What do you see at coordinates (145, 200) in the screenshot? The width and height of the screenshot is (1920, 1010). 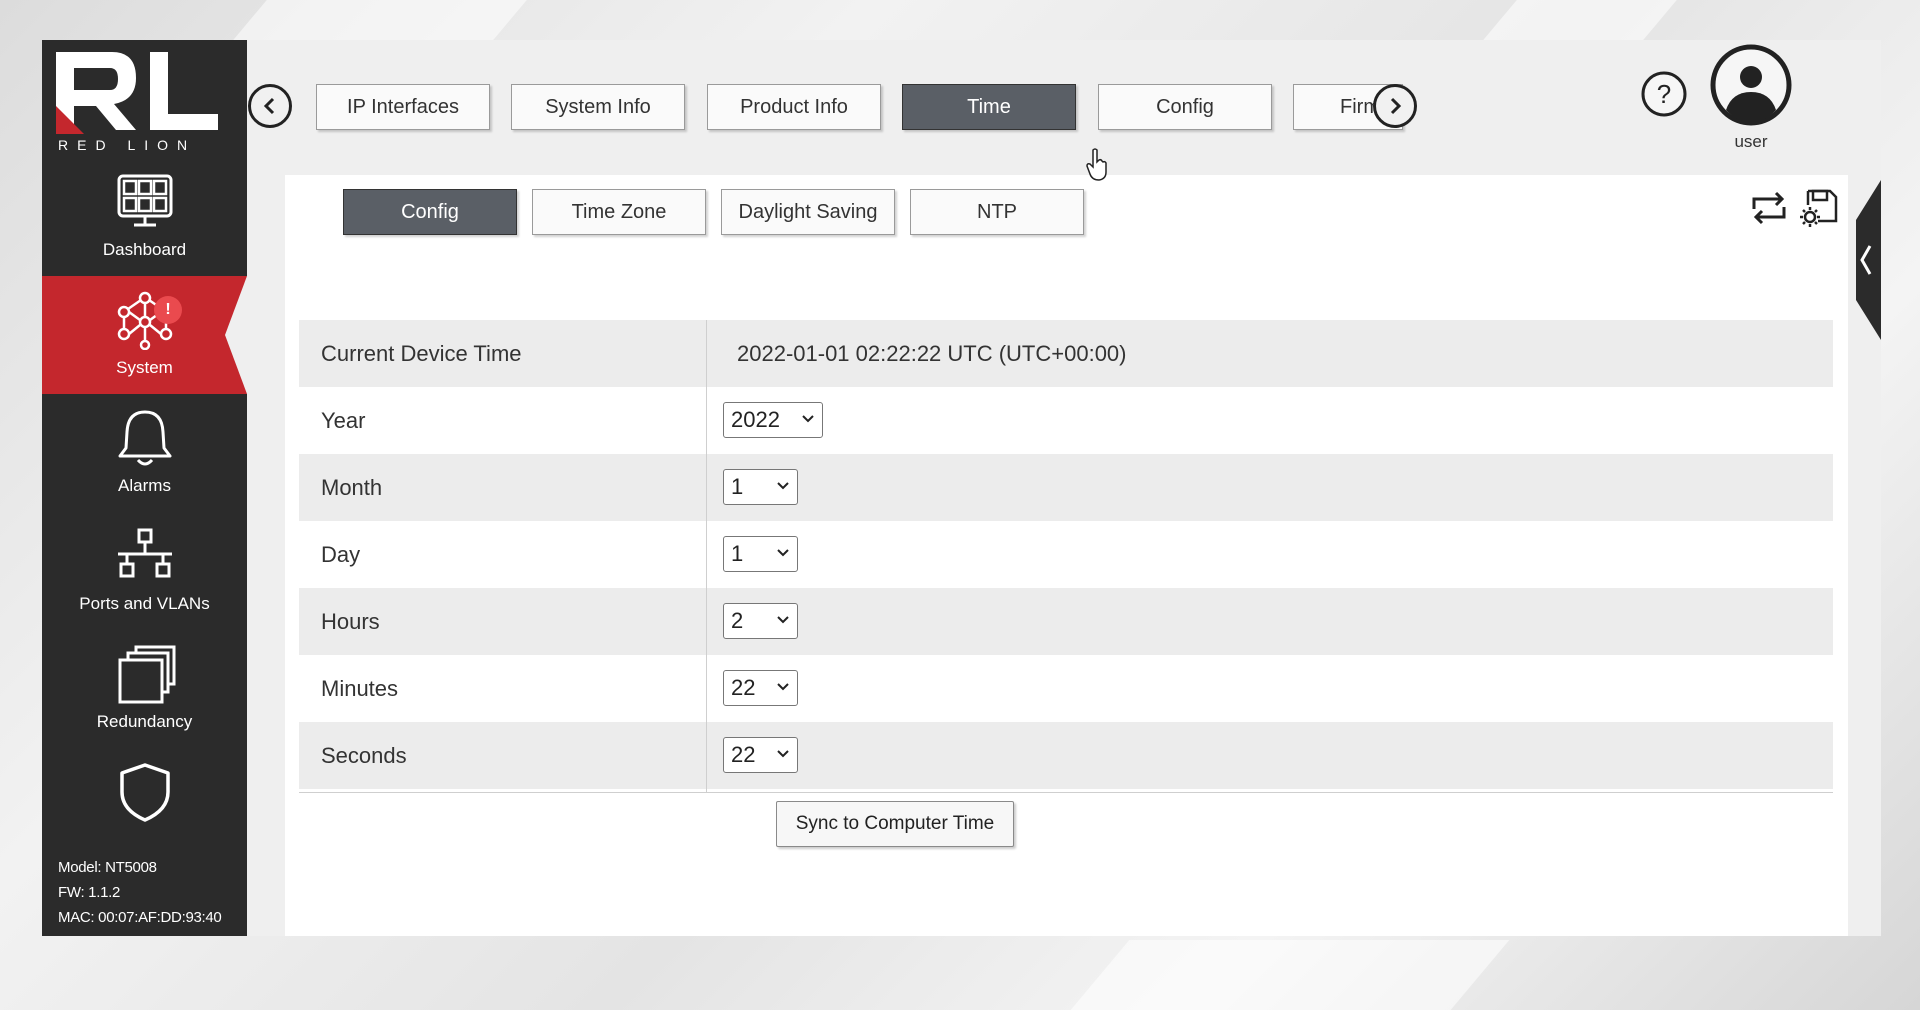 I see `dashboard-icon` at bounding box center [145, 200].